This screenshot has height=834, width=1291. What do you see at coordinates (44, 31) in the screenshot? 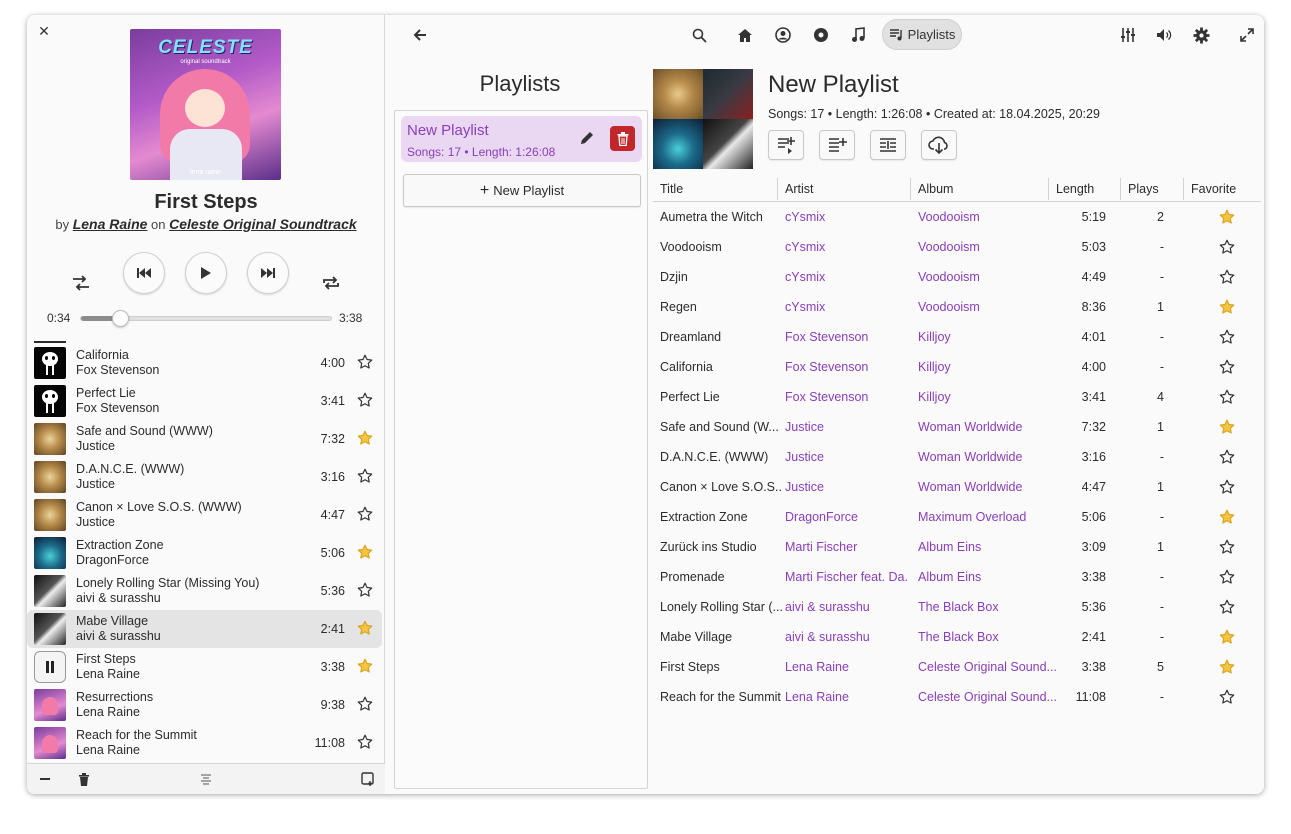
I see `close-icon: ✕` at bounding box center [44, 31].